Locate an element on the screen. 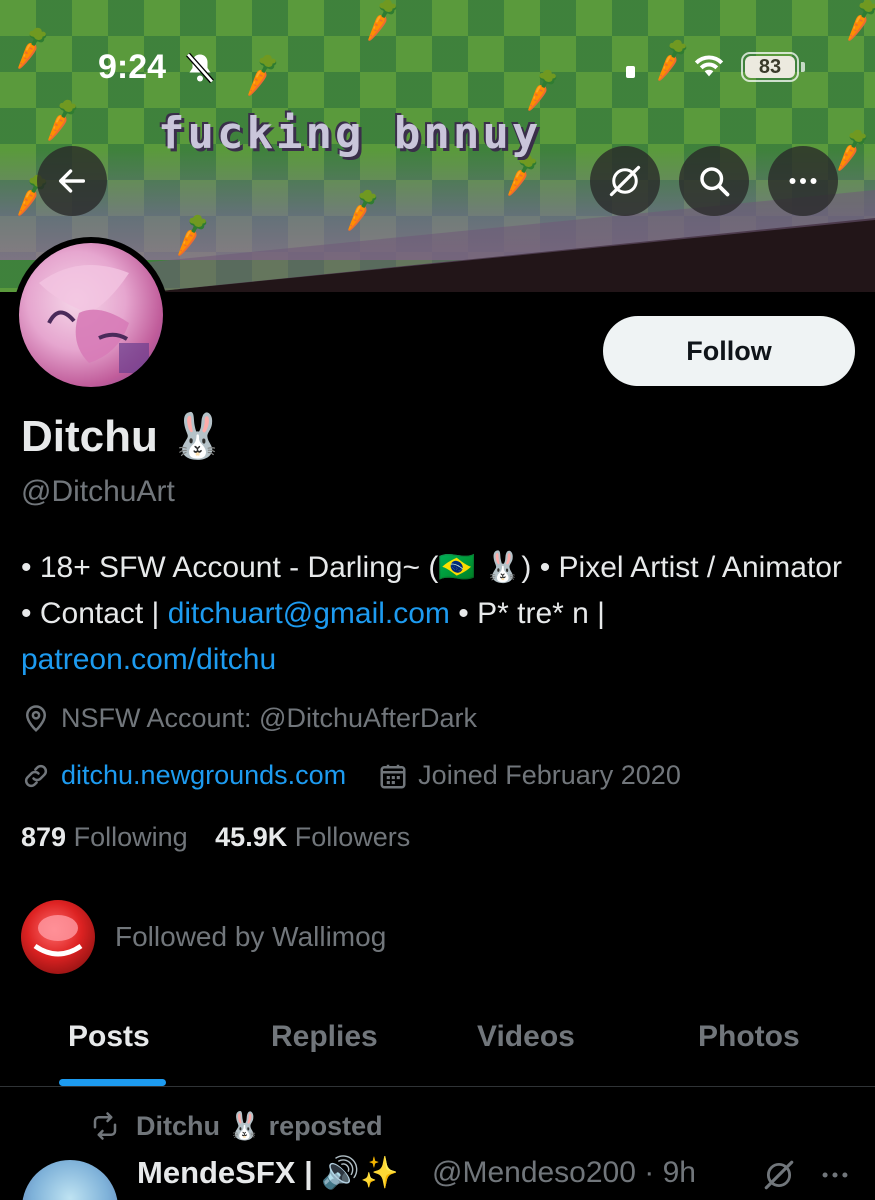  following-link: 879 Following is located at coordinates (104, 837).